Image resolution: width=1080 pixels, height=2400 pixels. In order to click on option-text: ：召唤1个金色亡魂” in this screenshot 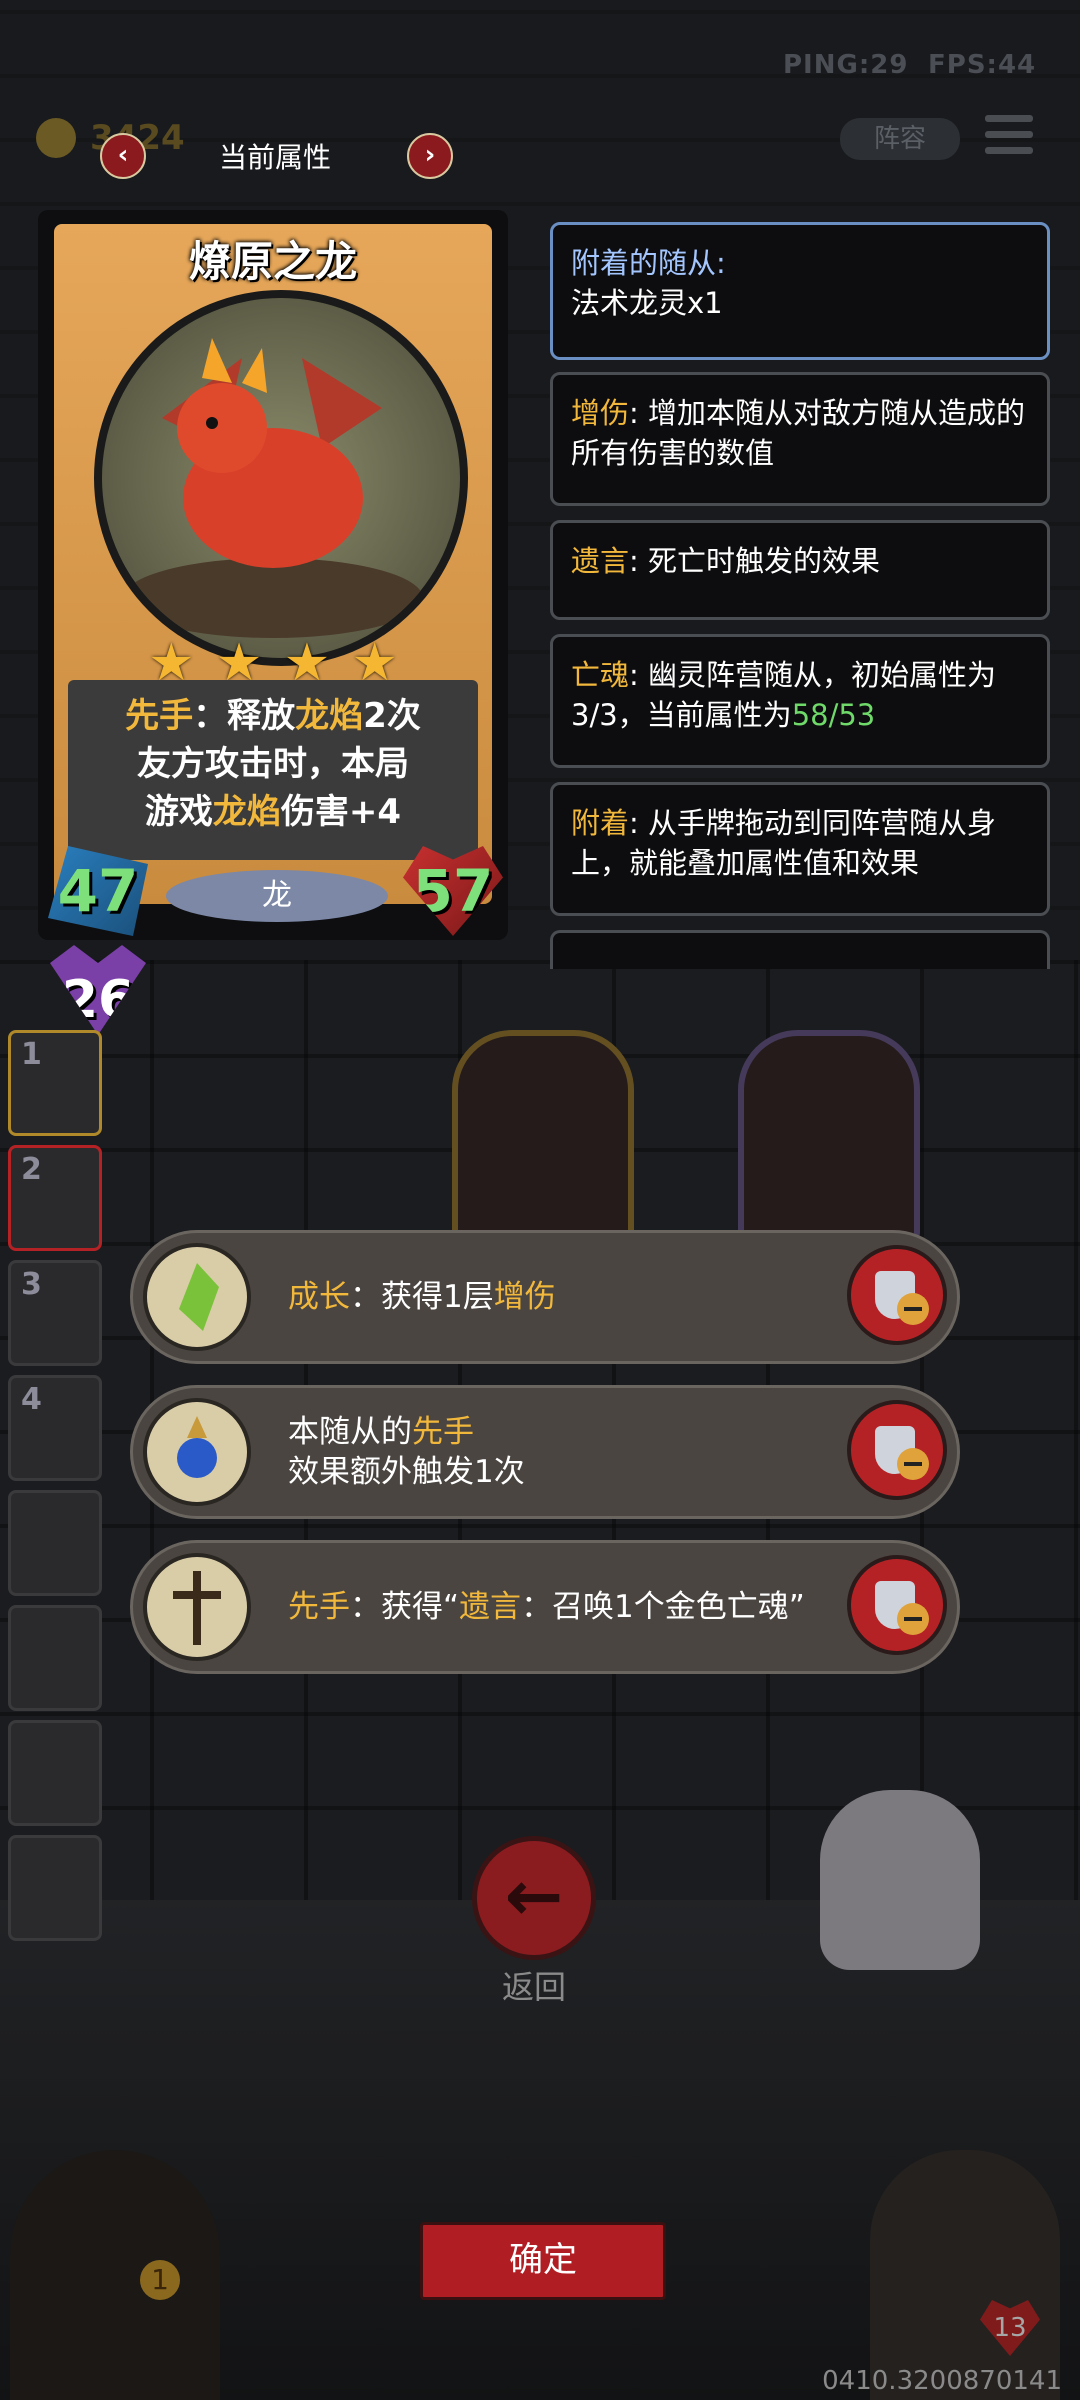, I will do `click(663, 1607)`.